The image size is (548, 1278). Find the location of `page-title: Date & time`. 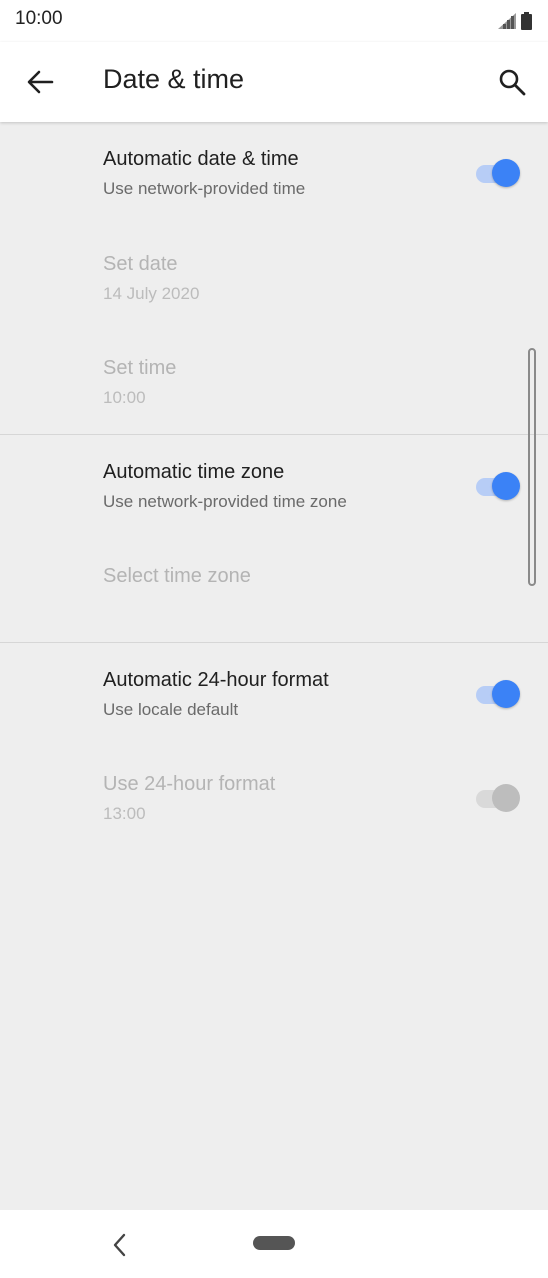

page-title: Date & time is located at coordinates (174, 79).